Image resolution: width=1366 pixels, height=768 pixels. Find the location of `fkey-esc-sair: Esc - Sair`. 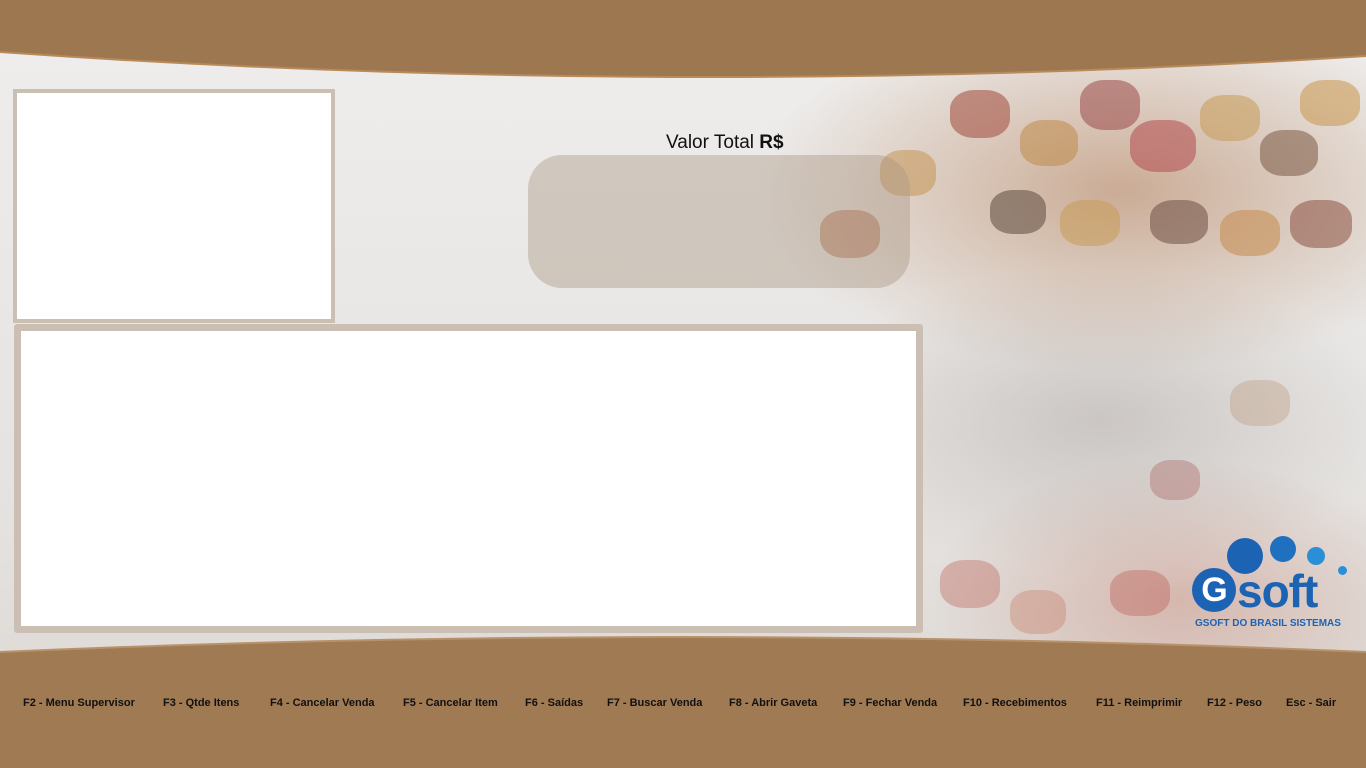

fkey-esc-sair: Esc - Sair is located at coordinates (1311, 703).